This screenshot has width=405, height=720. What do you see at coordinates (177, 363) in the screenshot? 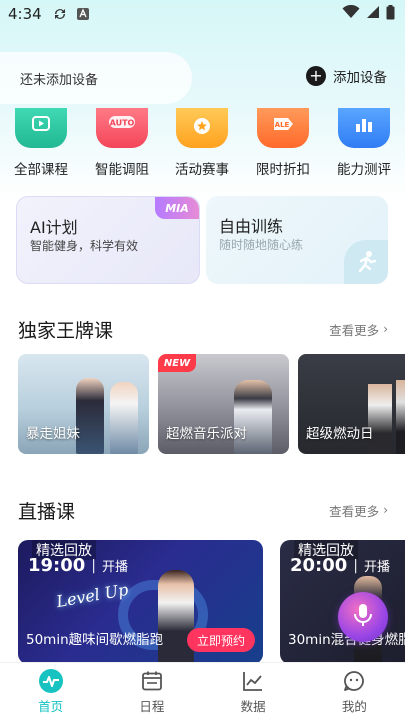
I see `new-badge: NEW` at bounding box center [177, 363].